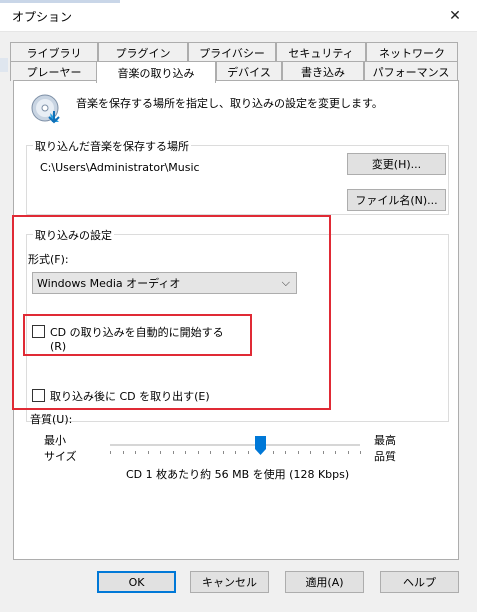  What do you see at coordinates (54, 52) in the screenshot?
I see `tab-library: ライブラリ` at bounding box center [54, 52].